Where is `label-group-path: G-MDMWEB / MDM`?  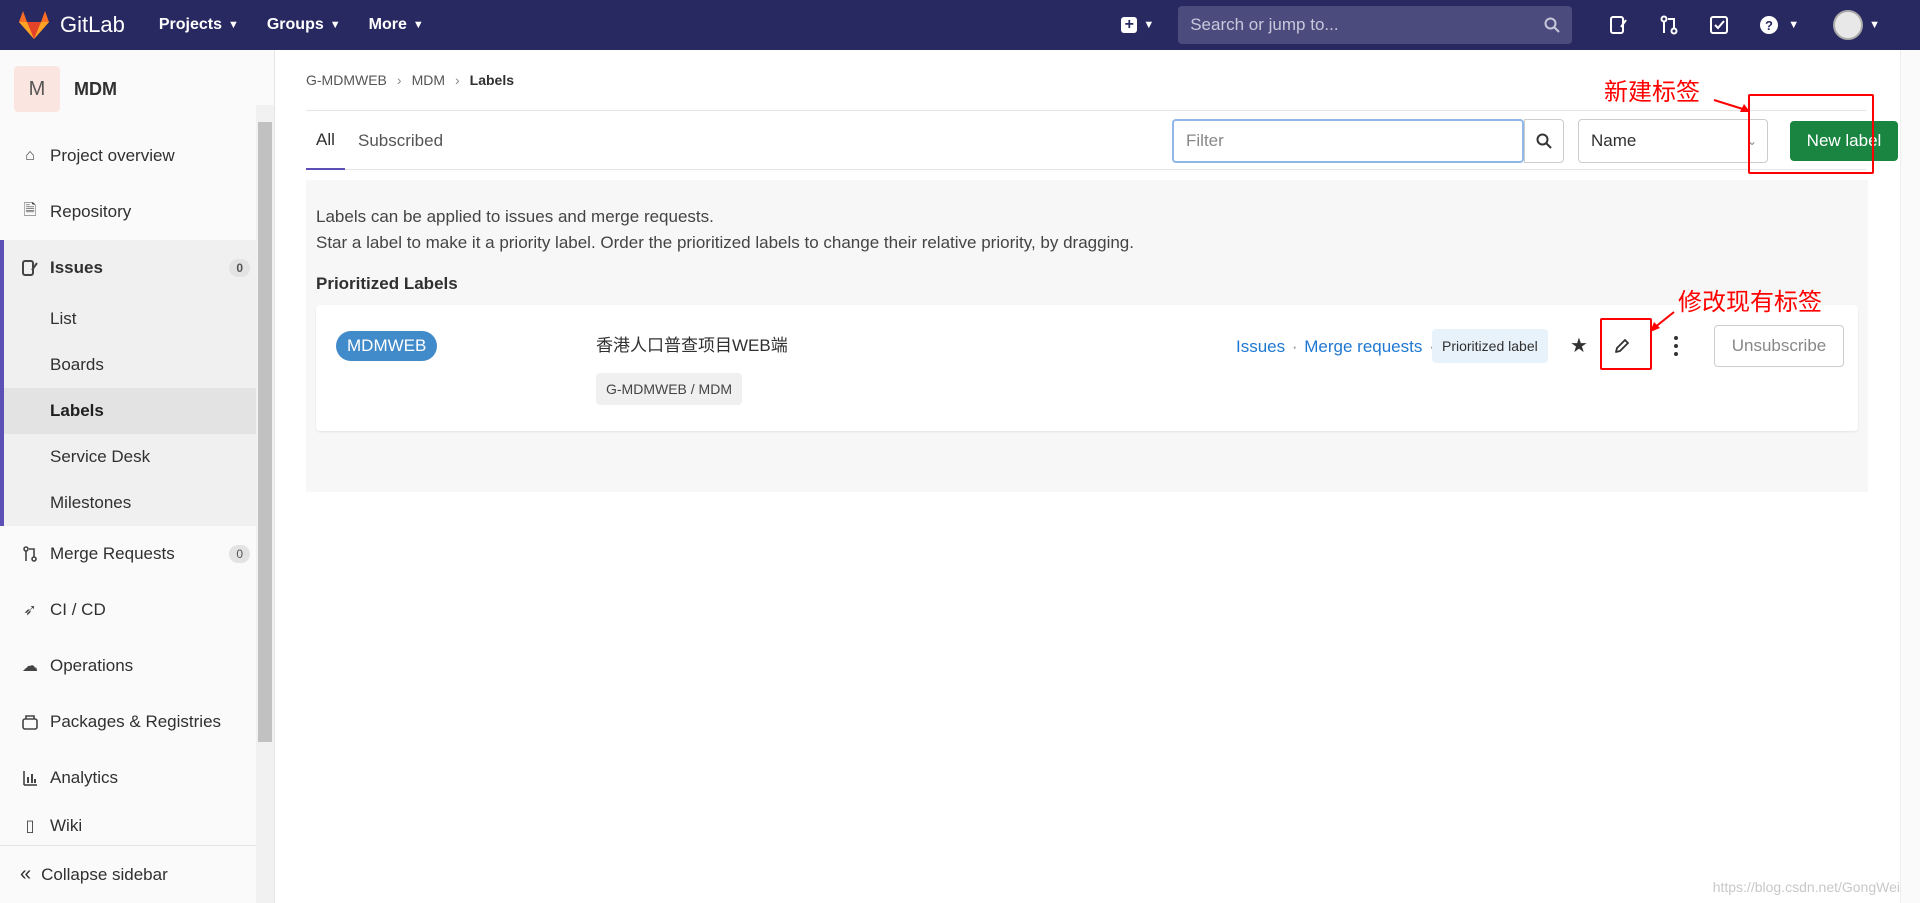 label-group-path: G-MDMWEB / MDM is located at coordinates (669, 389).